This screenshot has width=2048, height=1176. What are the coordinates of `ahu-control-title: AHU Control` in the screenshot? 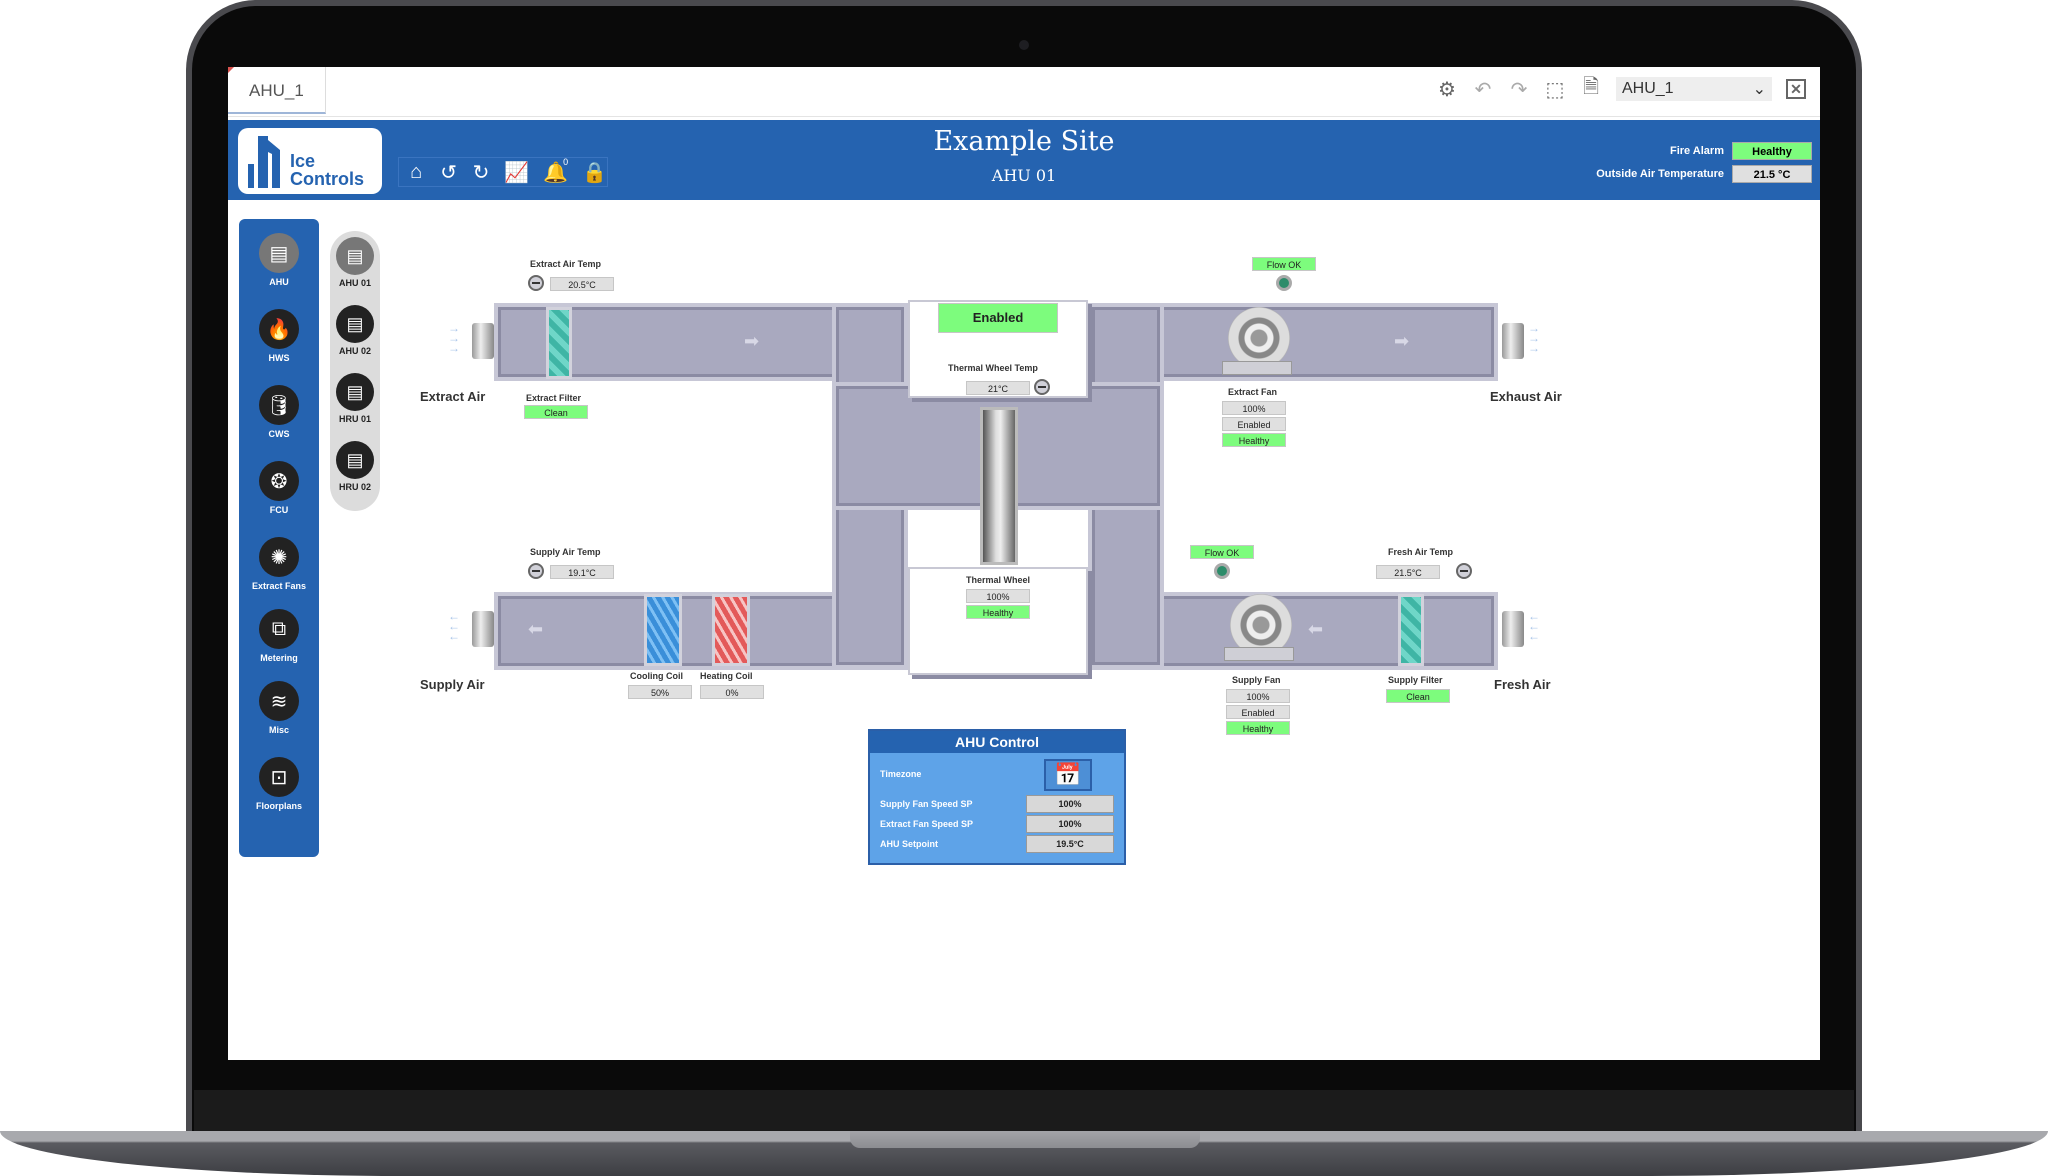 It's located at (997, 742).